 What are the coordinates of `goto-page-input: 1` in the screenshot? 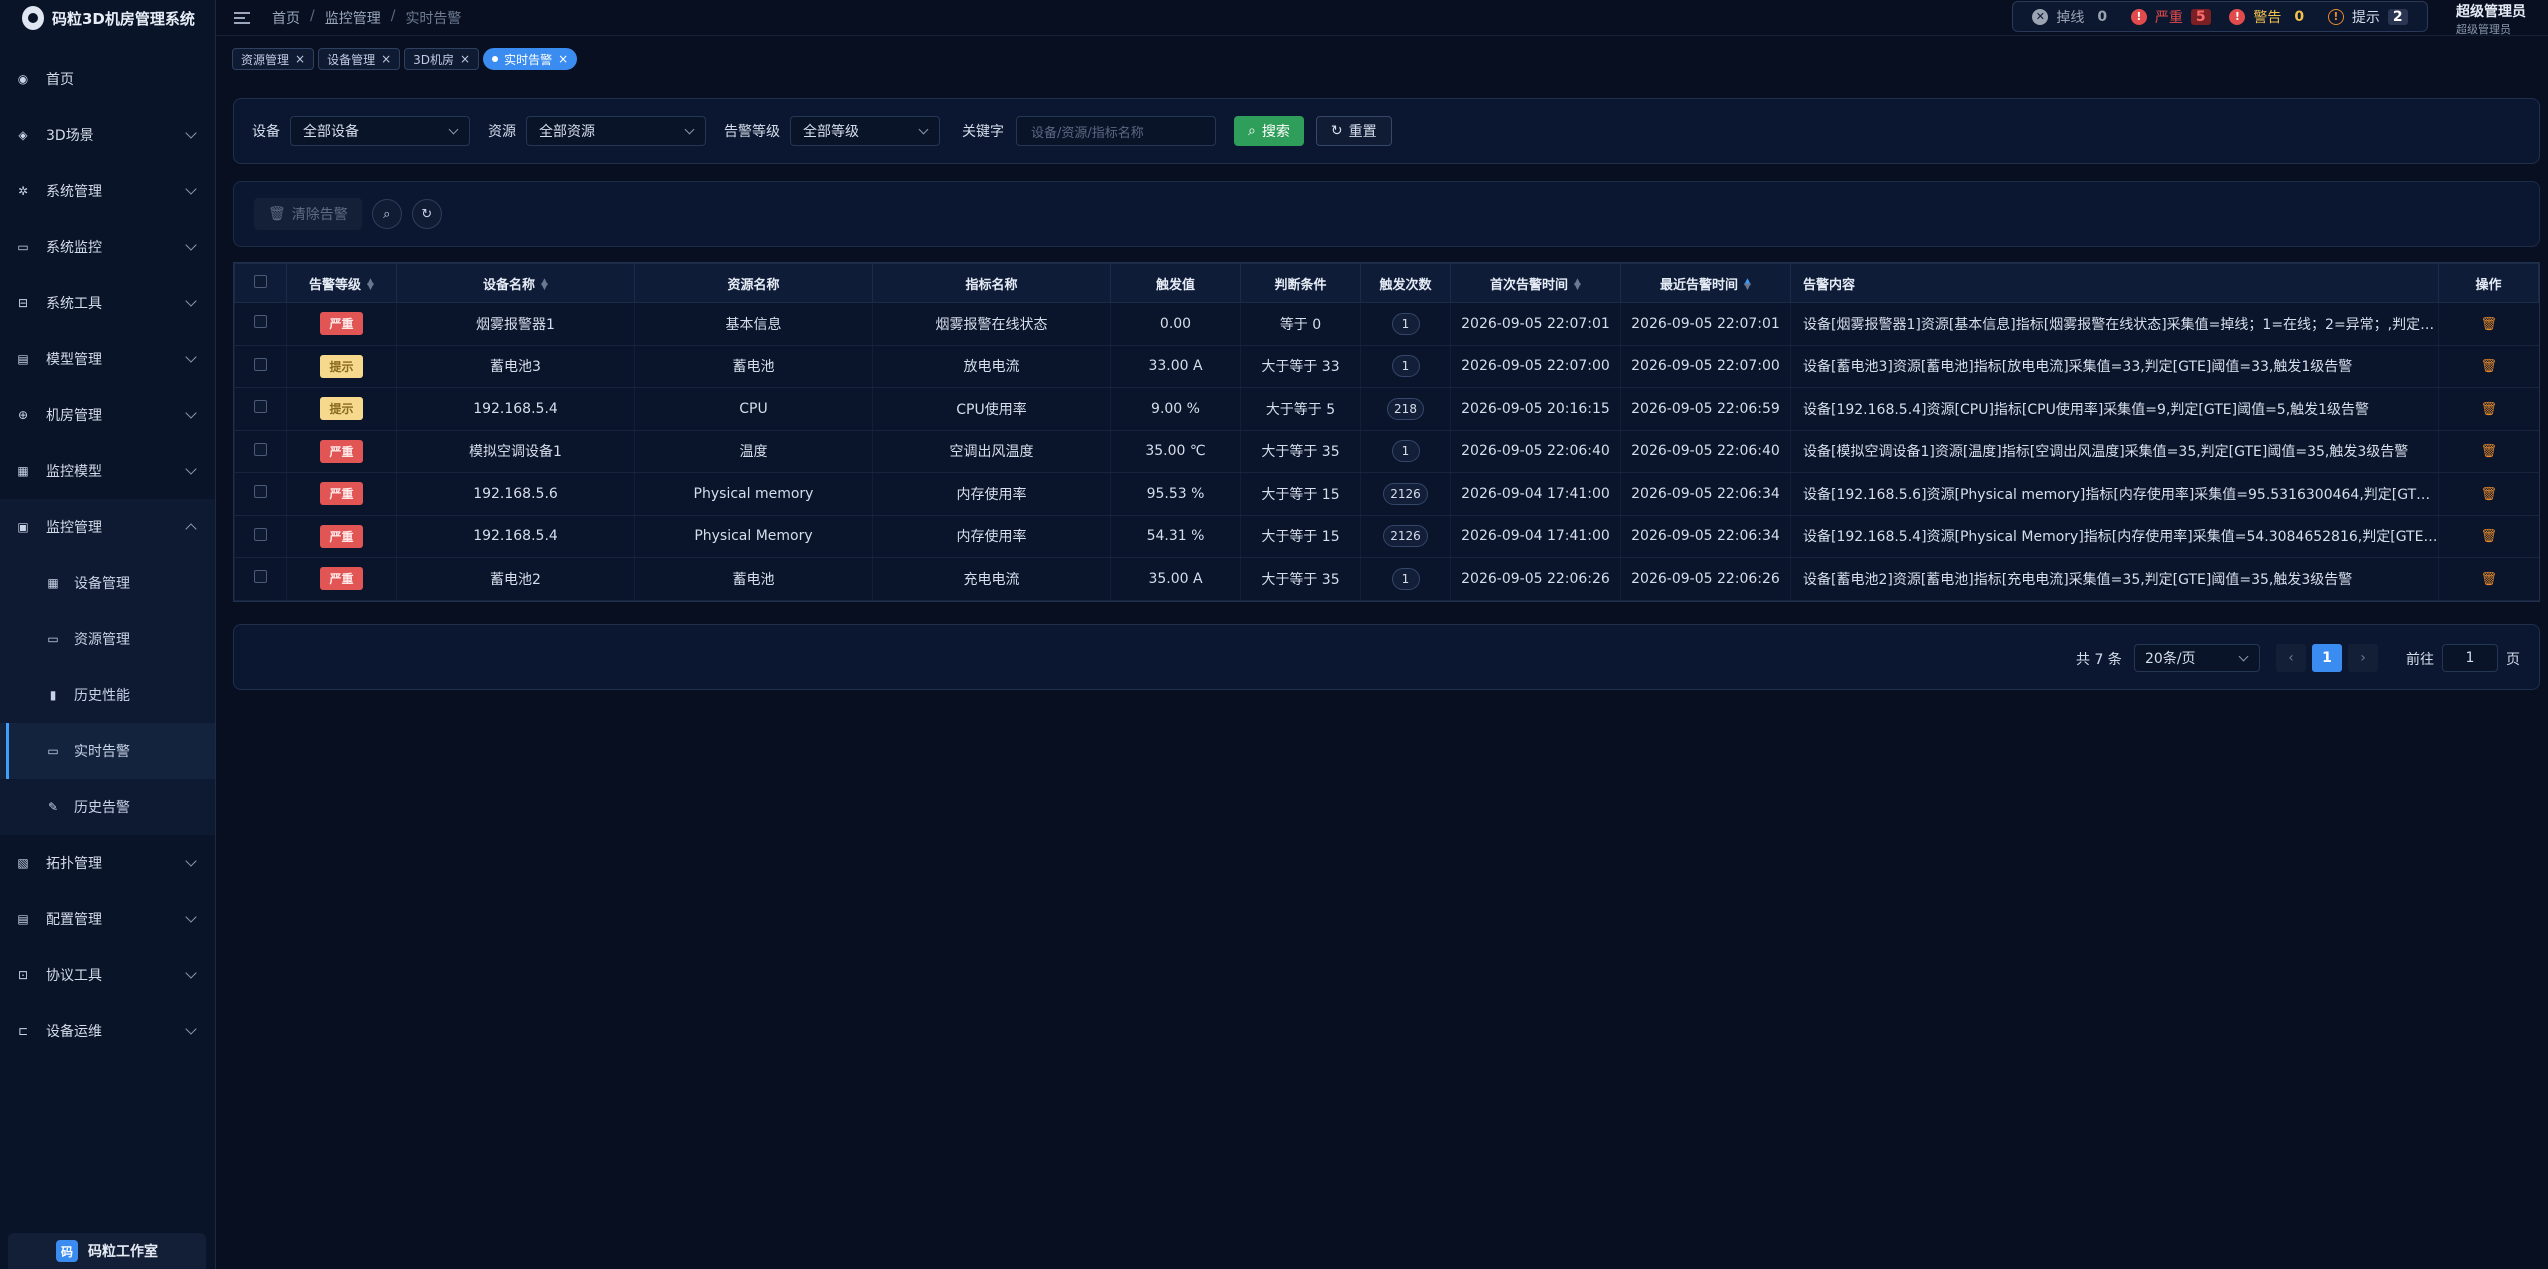 It's located at (2470, 658).